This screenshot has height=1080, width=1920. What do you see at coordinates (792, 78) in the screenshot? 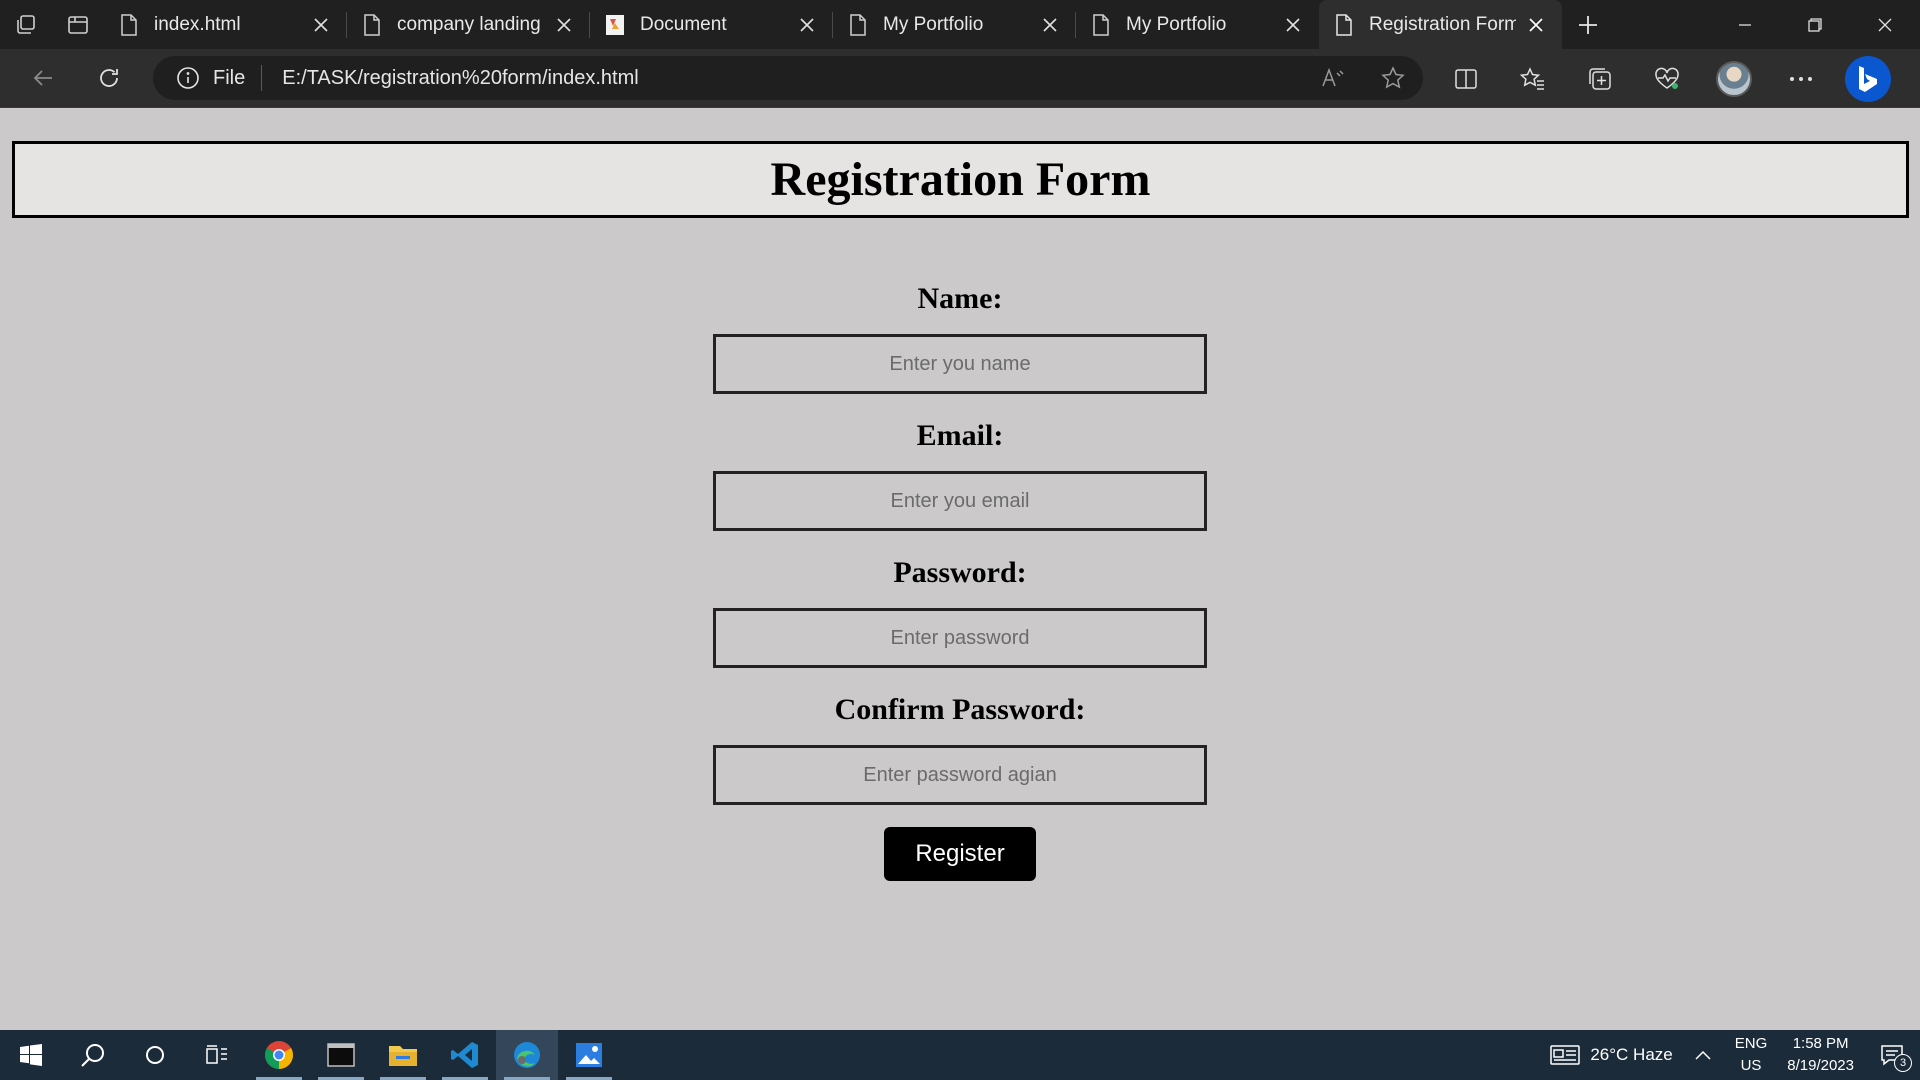
I see `url-text: E:/TASK/registration%20form/index.html` at bounding box center [792, 78].